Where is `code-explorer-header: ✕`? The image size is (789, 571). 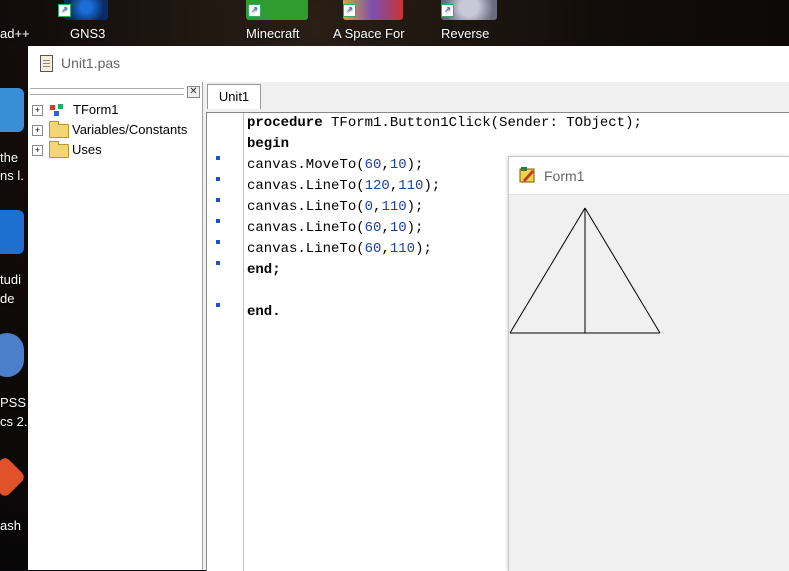 code-explorer-header: ✕ is located at coordinates (115, 91).